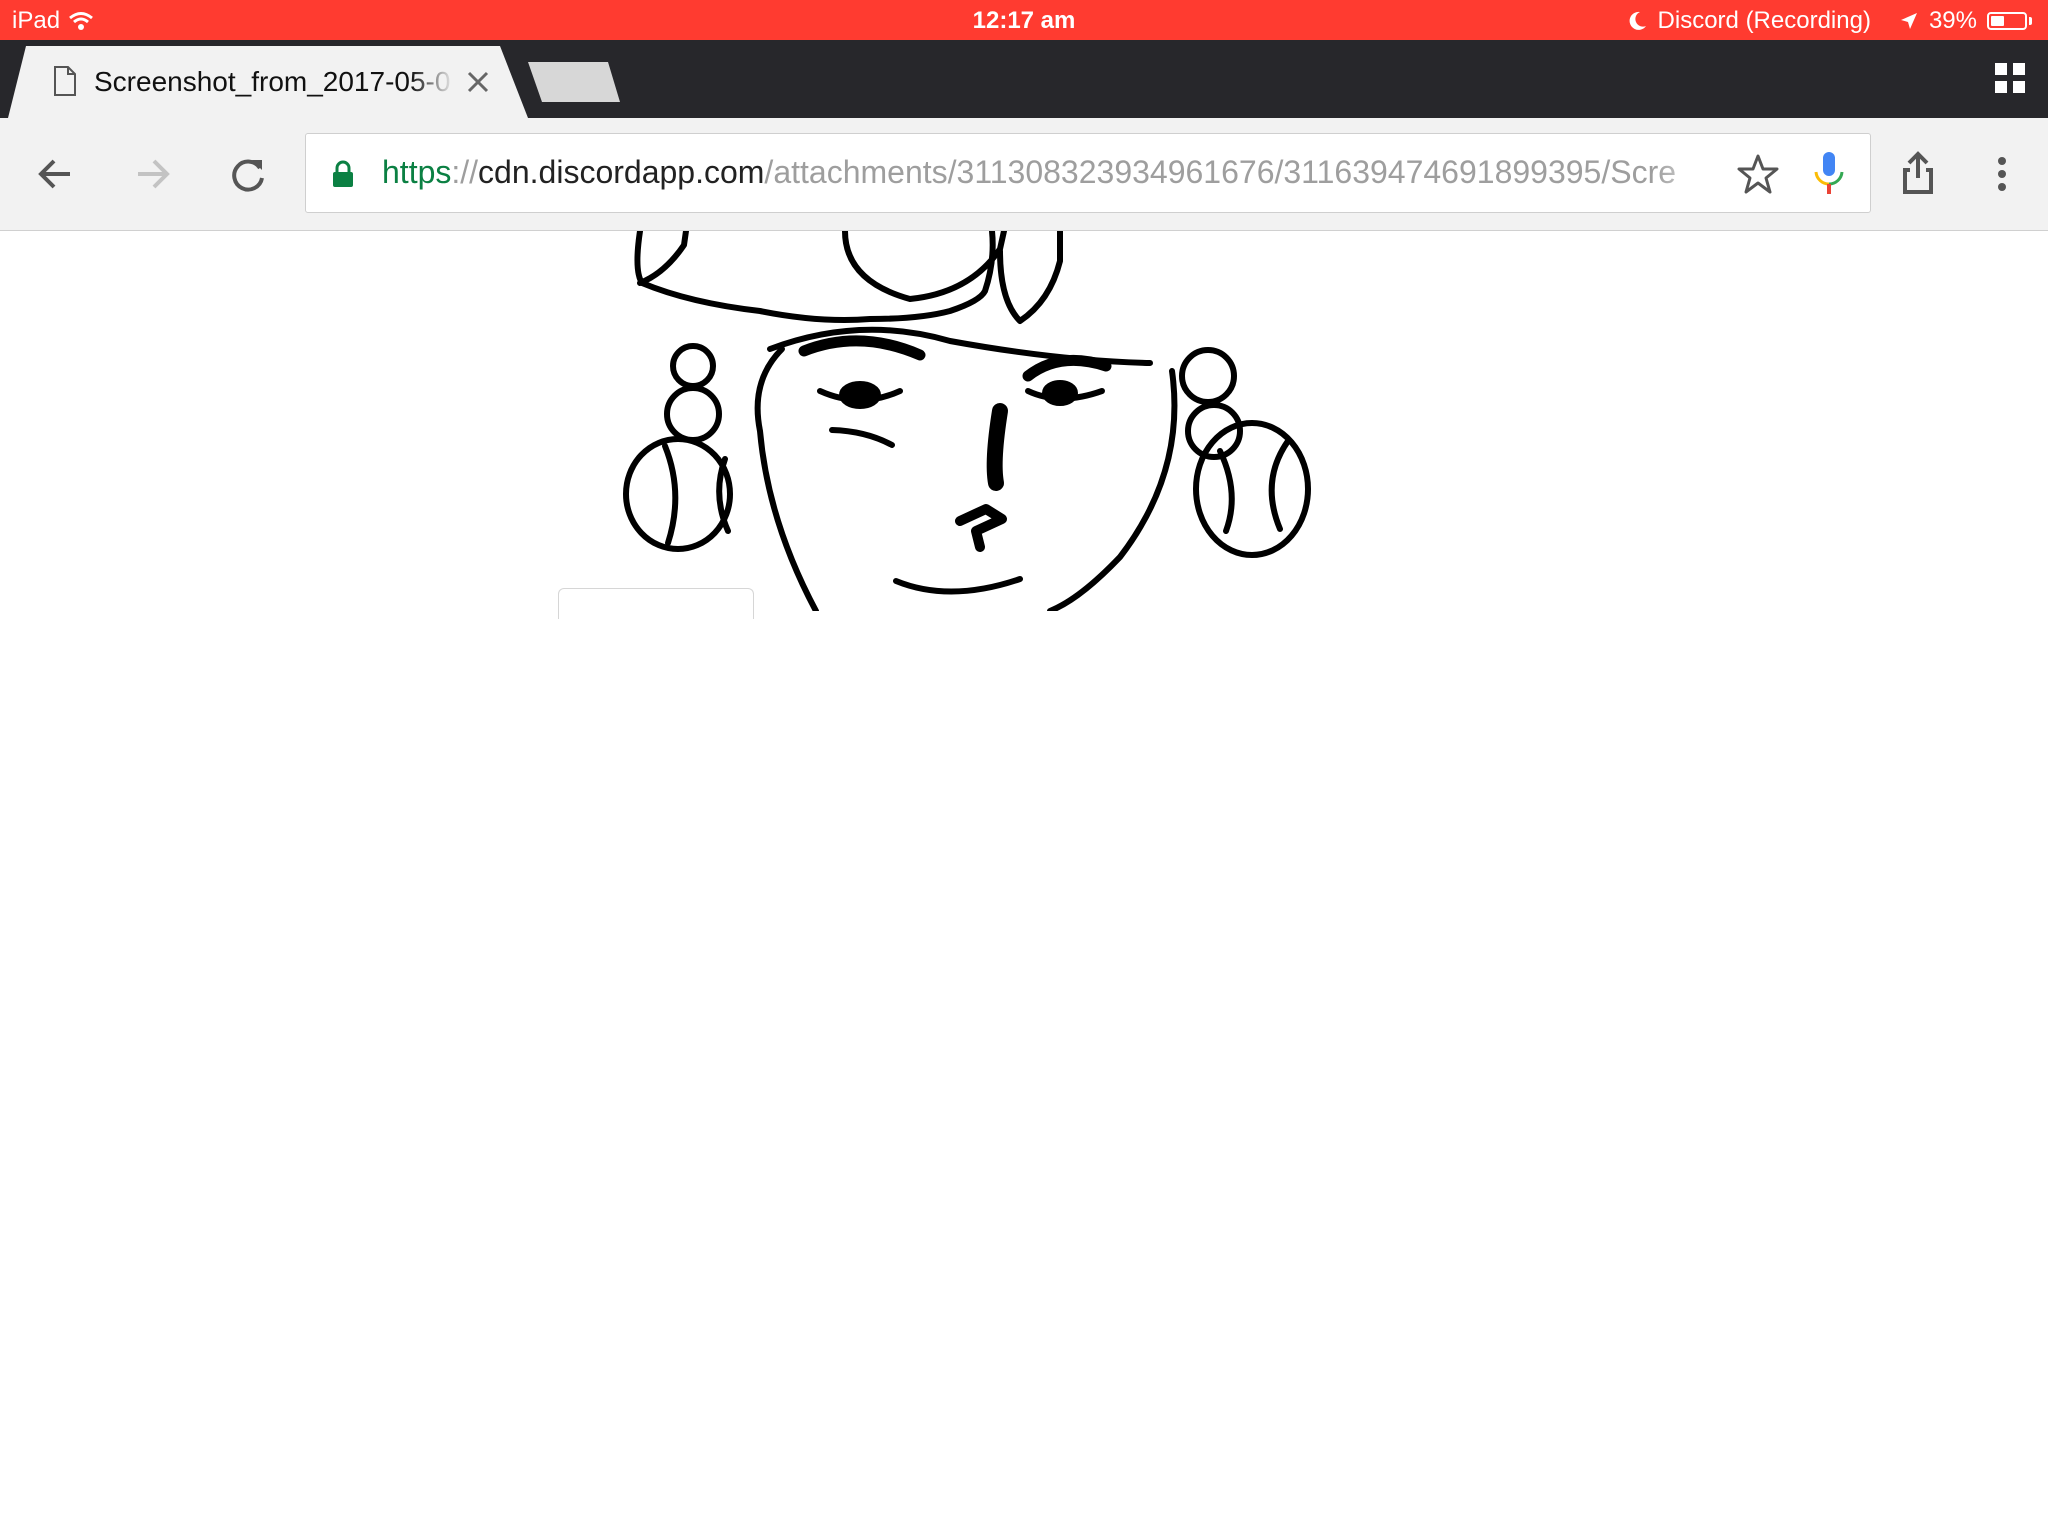 The height and width of the screenshot is (1536, 2048). Describe the element at coordinates (56, 174) in the screenshot. I see `back-icon` at that location.